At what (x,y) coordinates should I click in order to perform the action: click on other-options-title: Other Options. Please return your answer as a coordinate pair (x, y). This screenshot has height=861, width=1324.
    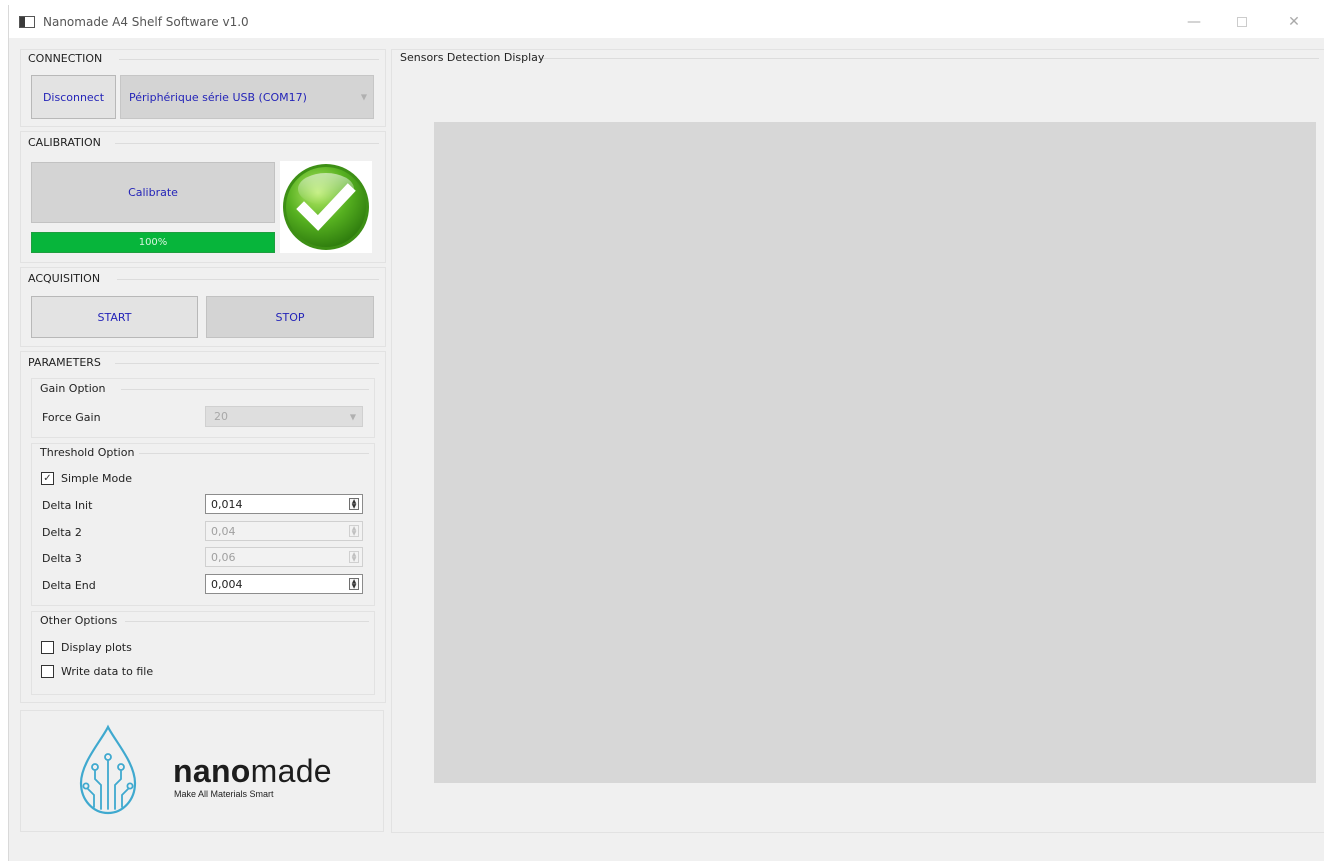
    Looking at the image, I should click on (79, 620).